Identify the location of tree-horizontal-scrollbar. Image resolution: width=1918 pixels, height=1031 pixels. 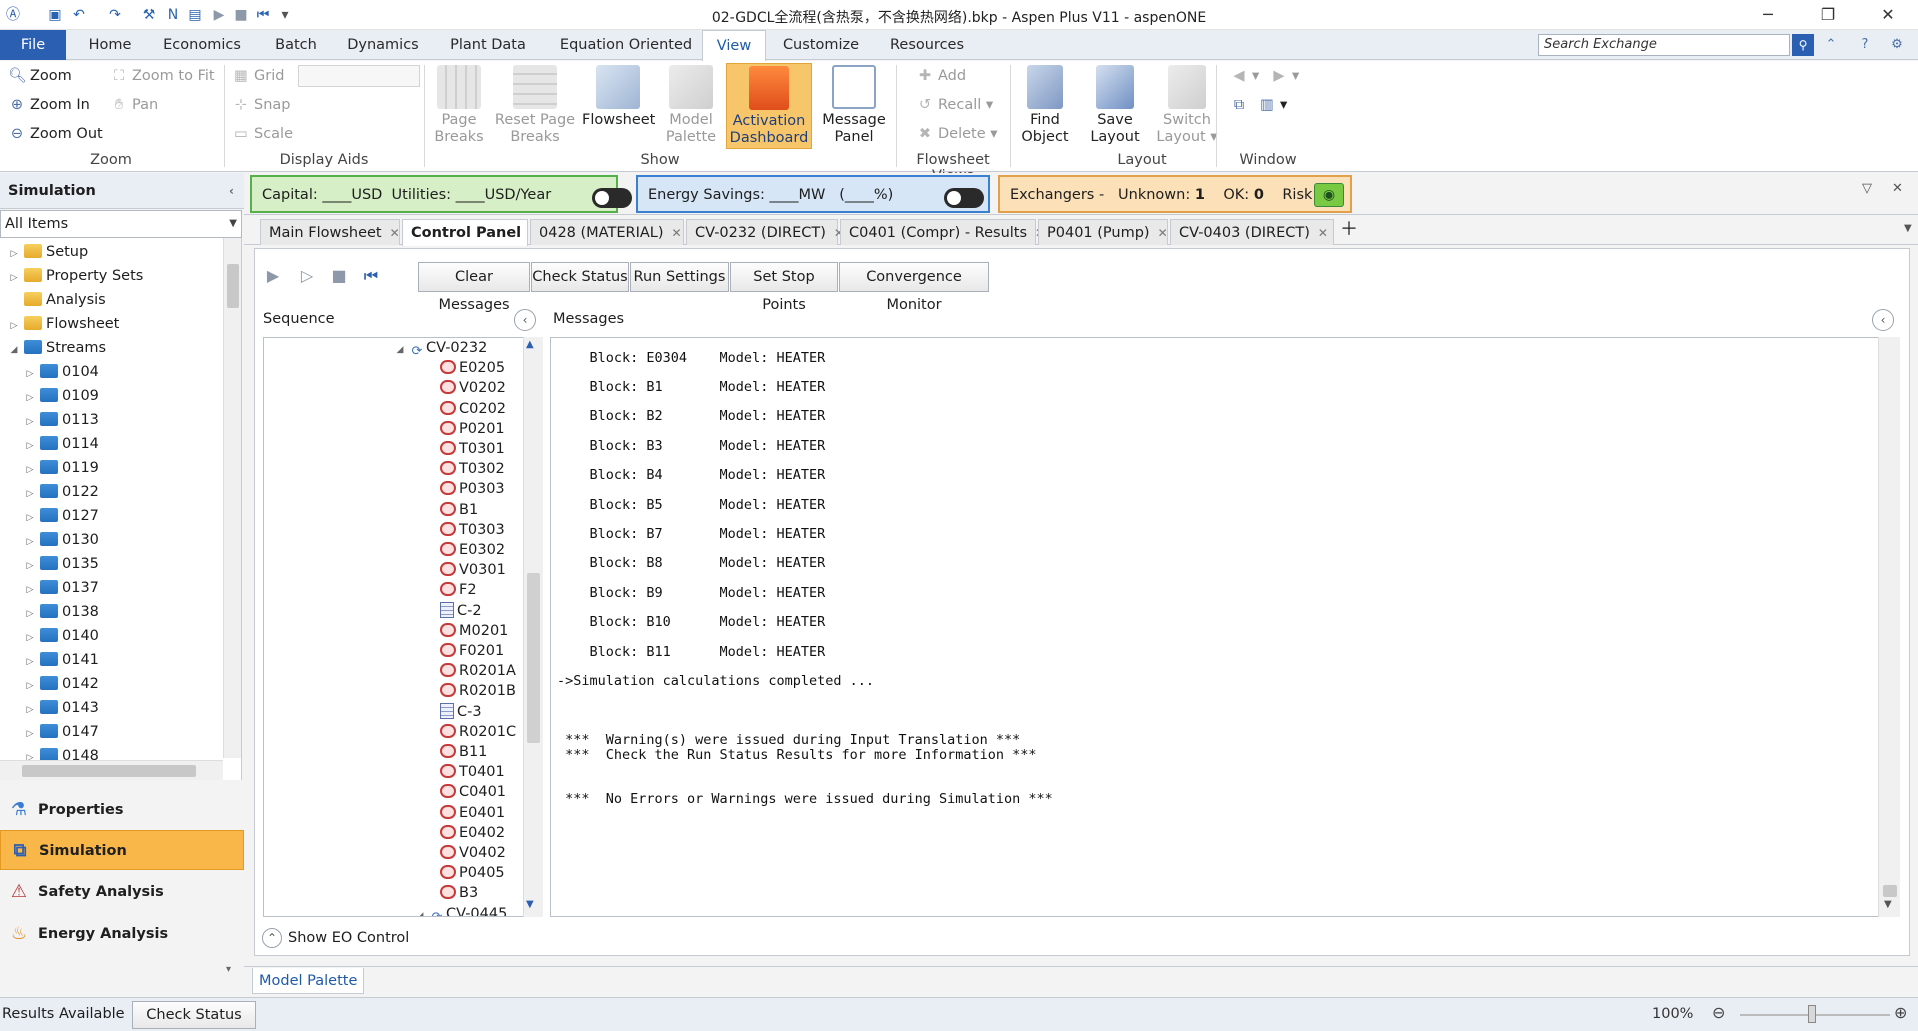
(111, 770).